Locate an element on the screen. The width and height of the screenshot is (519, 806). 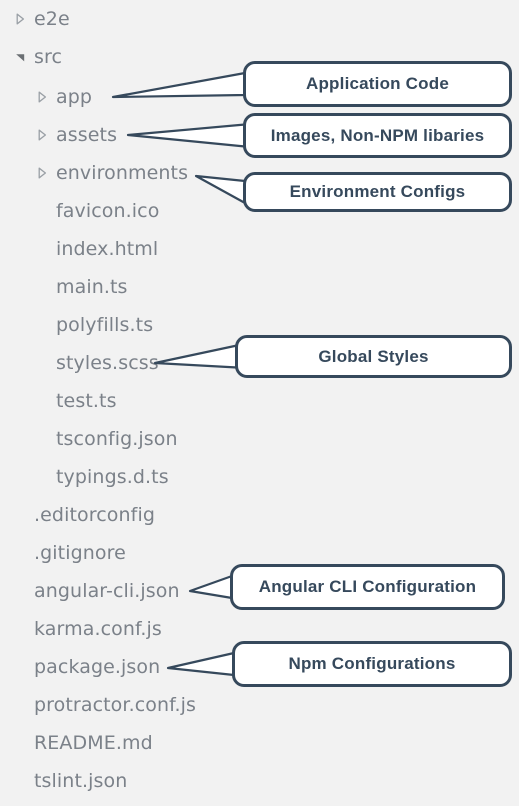
callout-box: Environment Configs is located at coordinates (377, 192).